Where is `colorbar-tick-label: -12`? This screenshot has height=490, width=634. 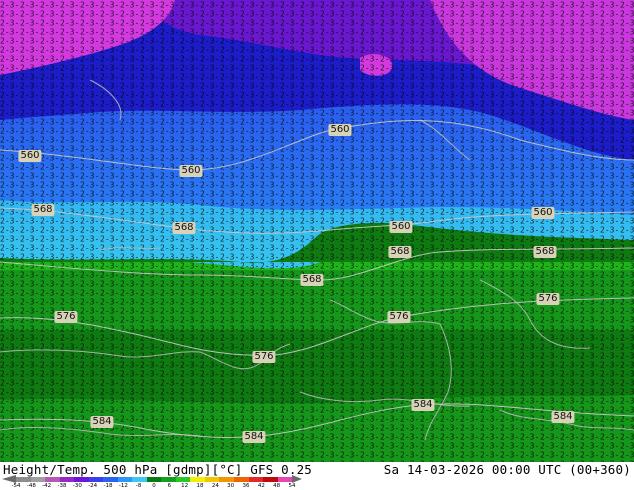 colorbar-tick-label: -12 is located at coordinates (123, 486).